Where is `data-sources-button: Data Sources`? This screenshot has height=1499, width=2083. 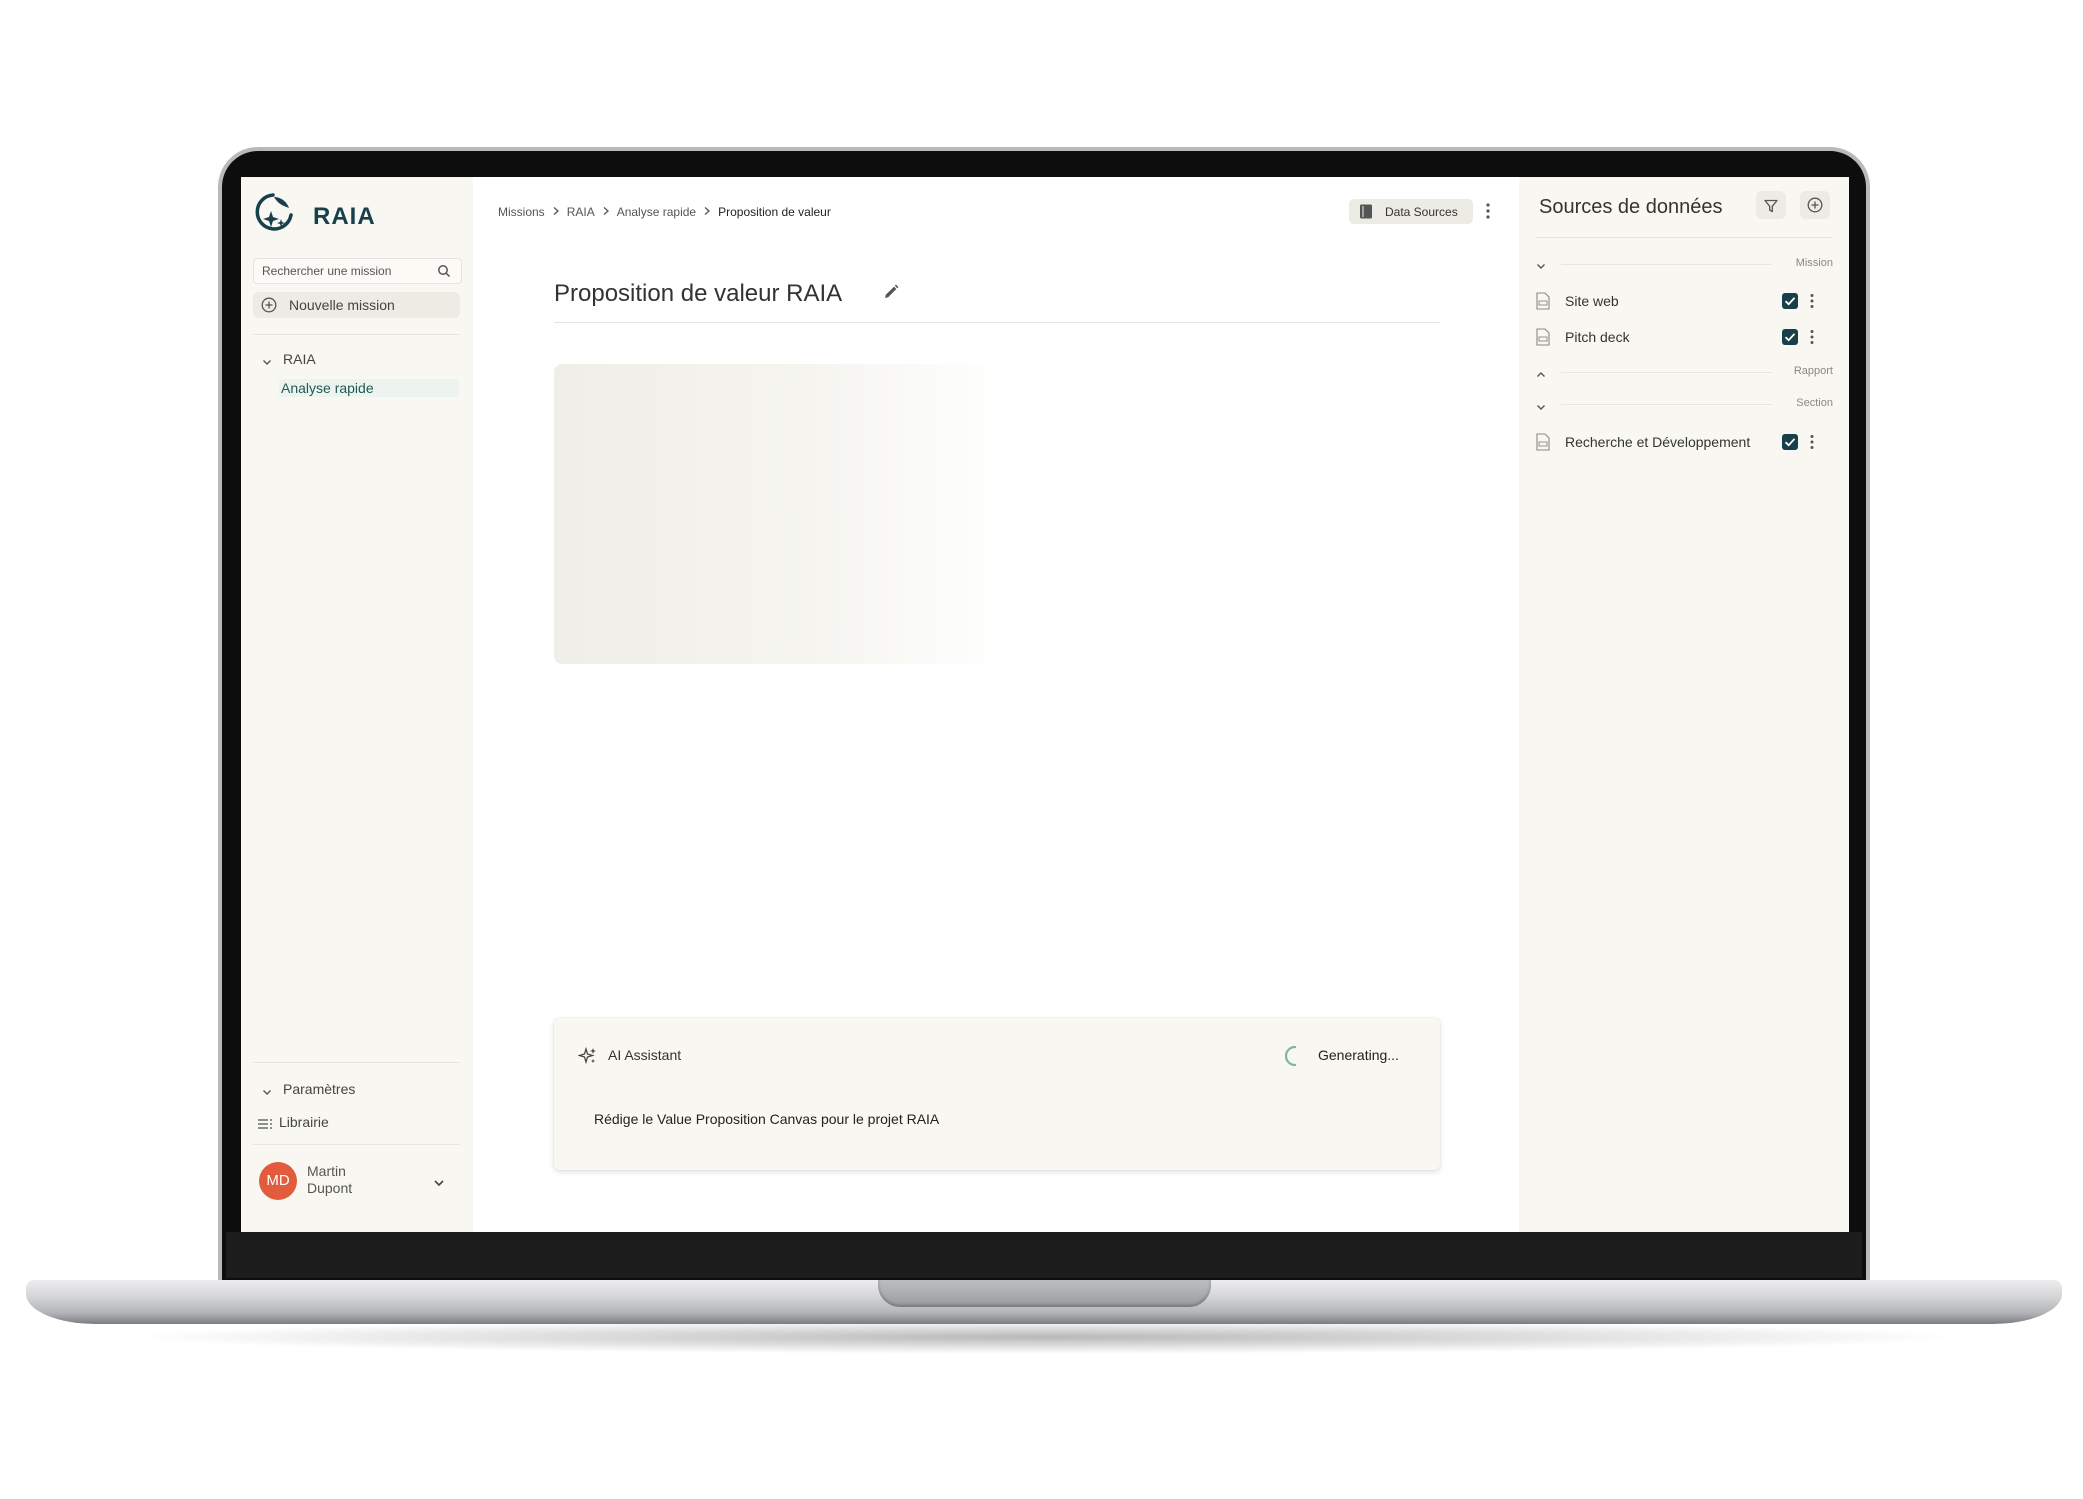 data-sources-button: Data Sources is located at coordinates (1411, 211).